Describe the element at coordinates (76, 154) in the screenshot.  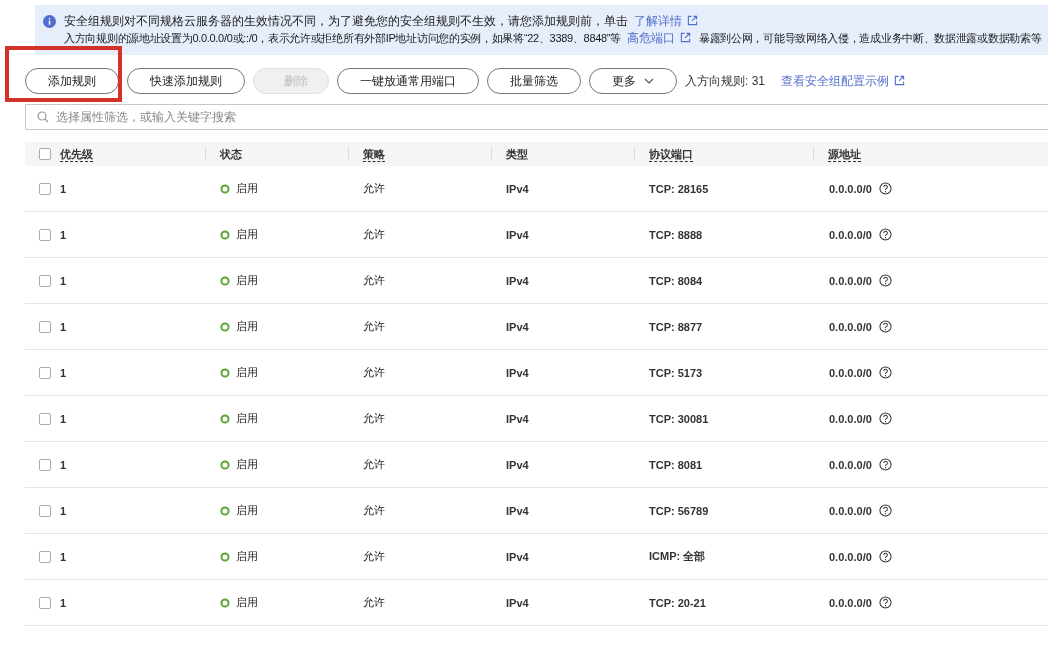
I see `column-header: 优先级` at that location.